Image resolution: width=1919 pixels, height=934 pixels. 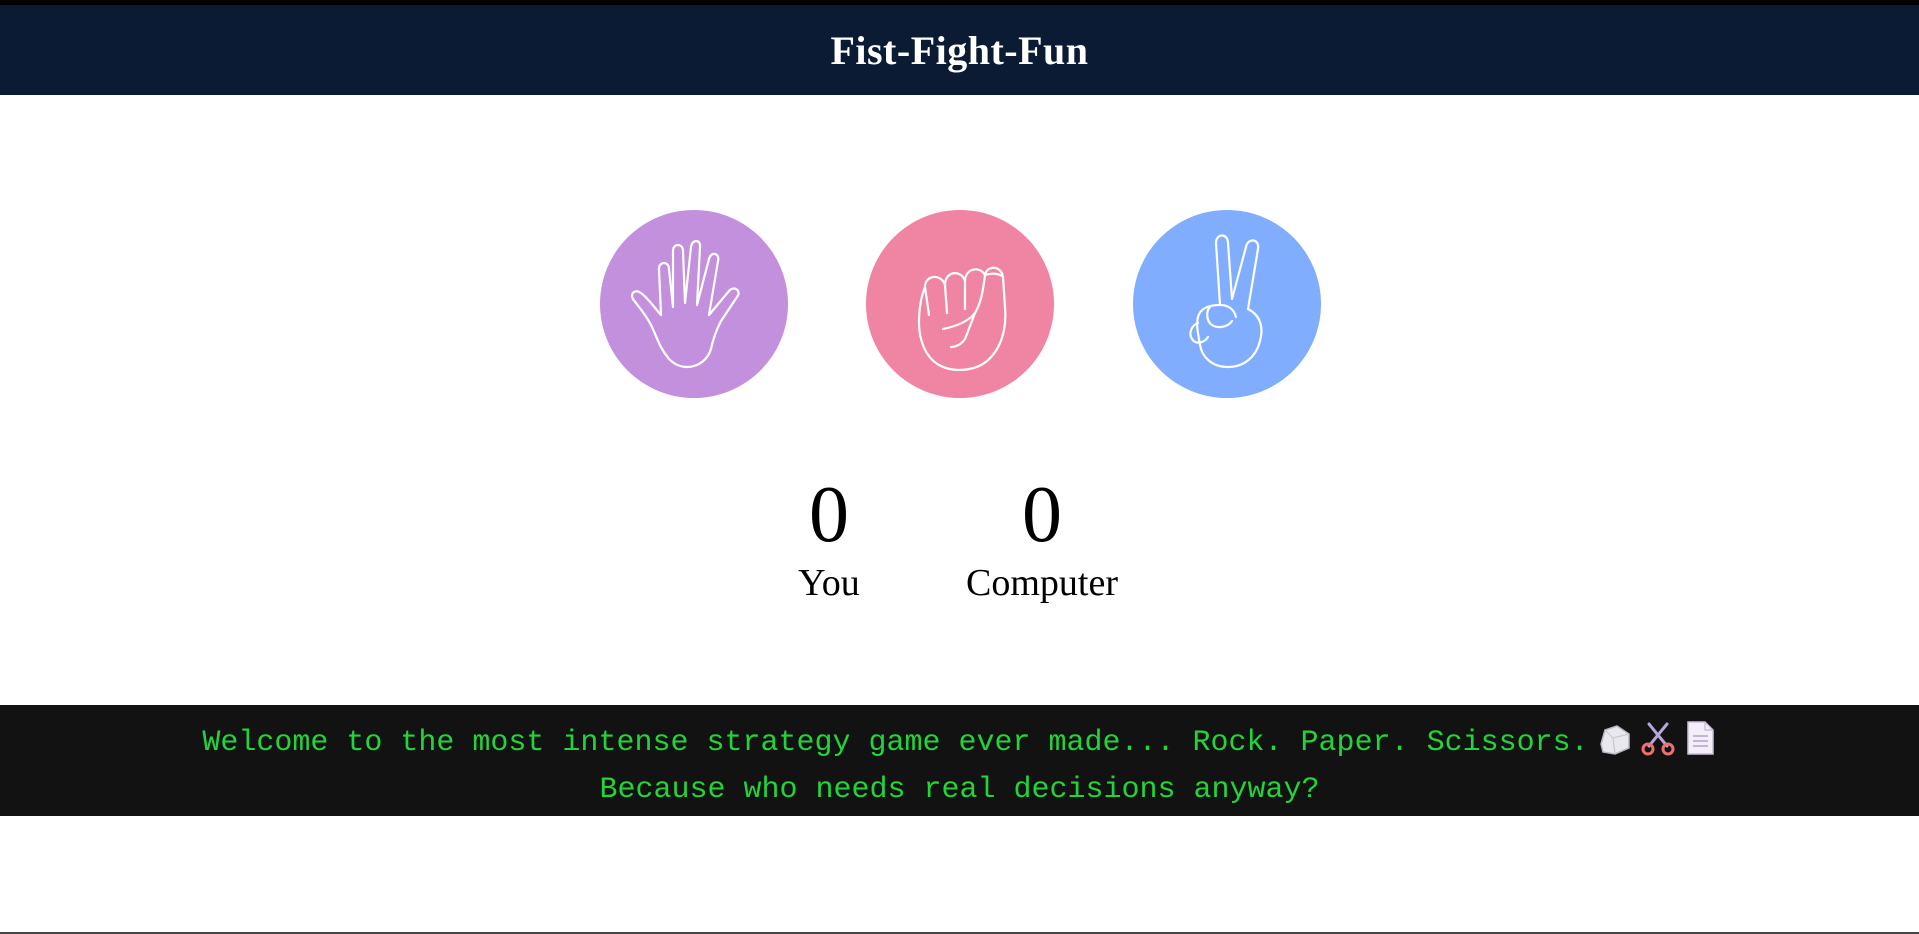 I want to click on fist-icon, so click(x=962, y=318).